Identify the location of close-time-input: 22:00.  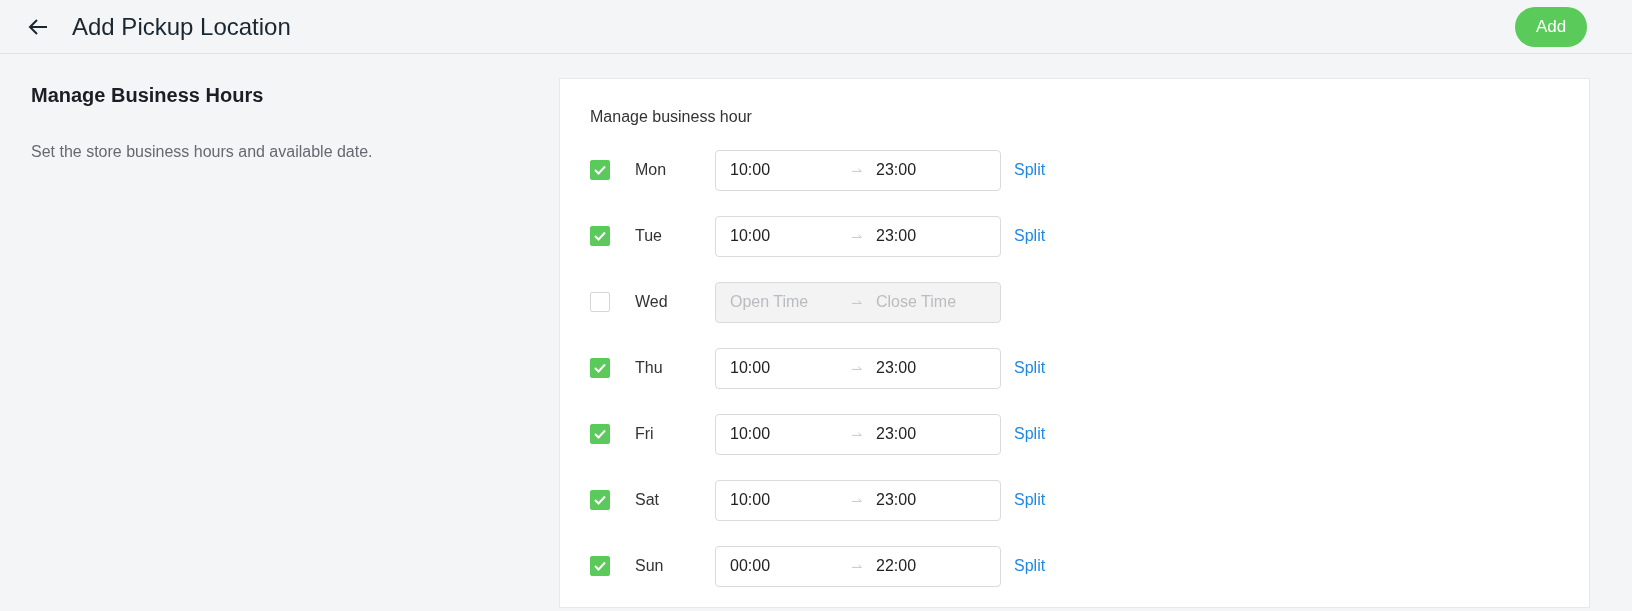
(931, 566).